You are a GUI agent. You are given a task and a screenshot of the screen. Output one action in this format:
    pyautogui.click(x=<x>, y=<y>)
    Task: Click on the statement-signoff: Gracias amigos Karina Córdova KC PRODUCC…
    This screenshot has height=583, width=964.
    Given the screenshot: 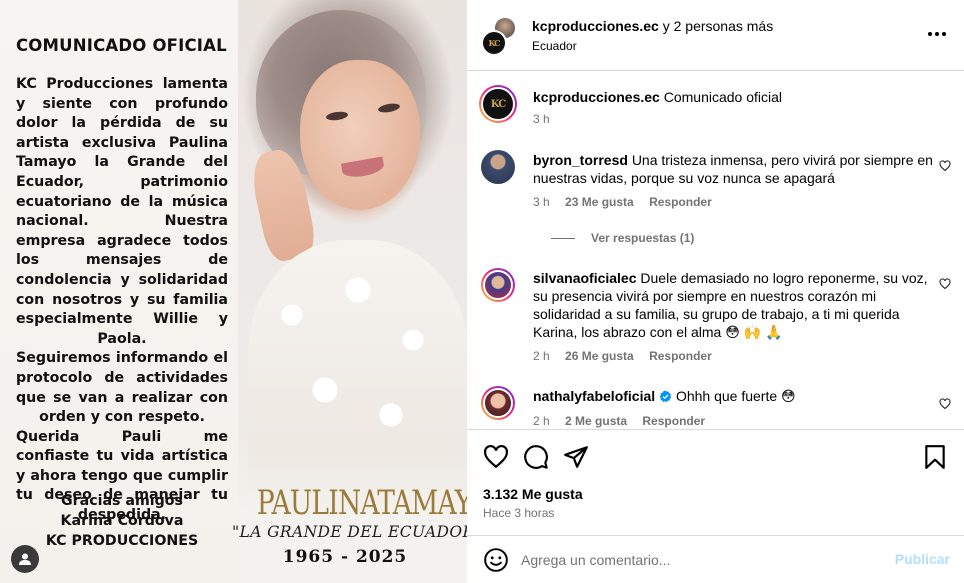 What is the action you would take?
    pyautogui.click(x=122, y=521)
    